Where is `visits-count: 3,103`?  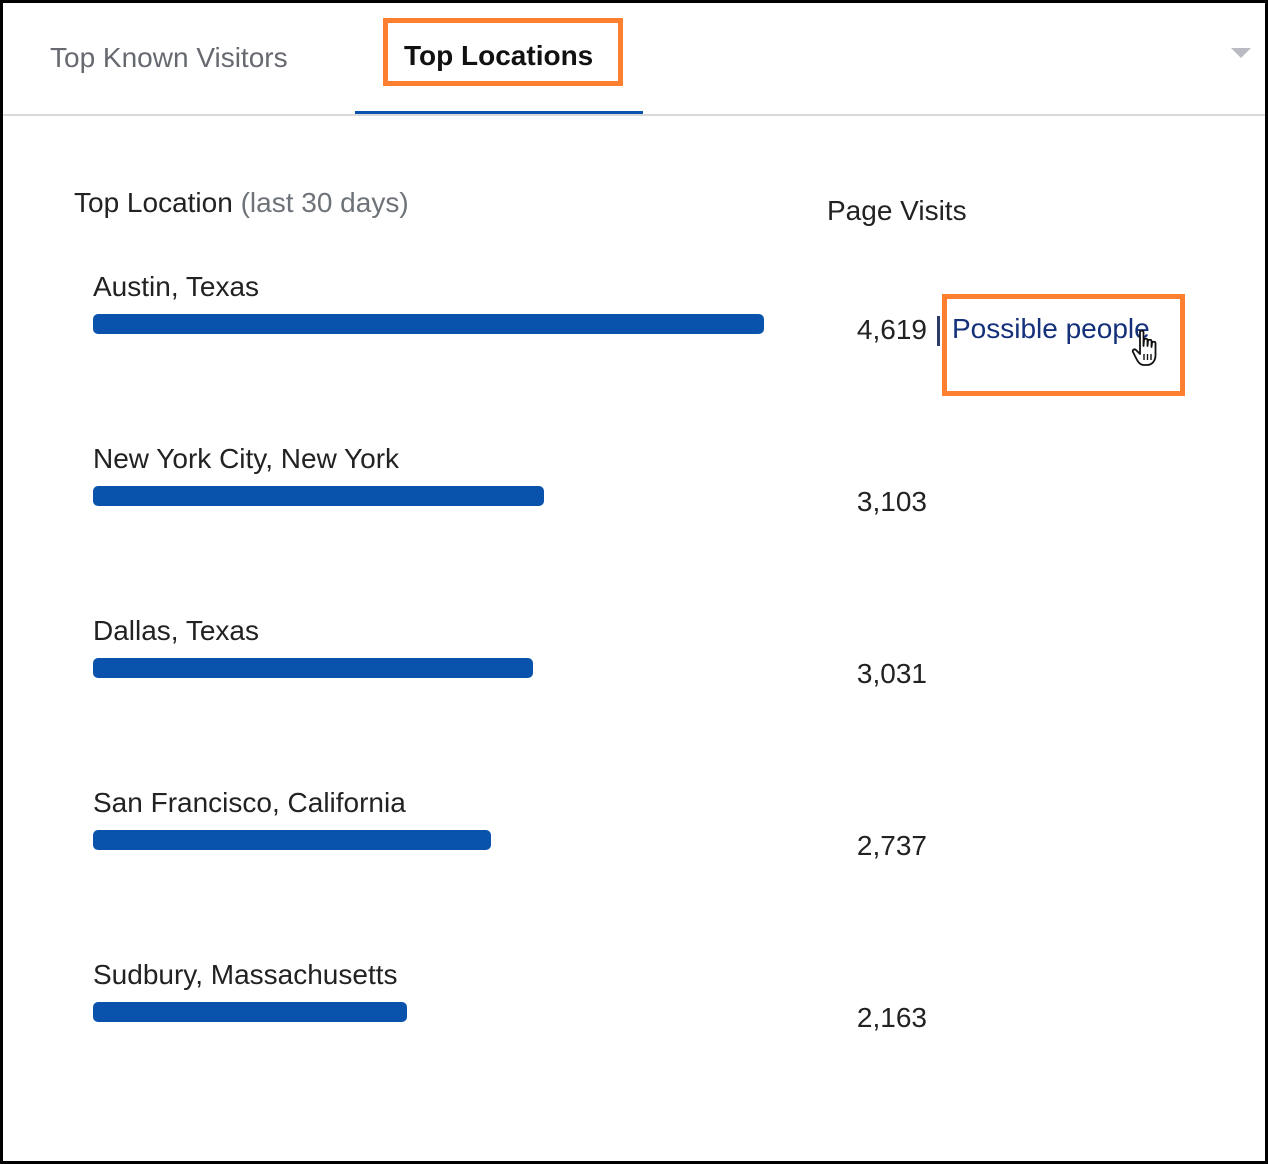
visits-count: 3,103 is located at coordinates (891, 501).